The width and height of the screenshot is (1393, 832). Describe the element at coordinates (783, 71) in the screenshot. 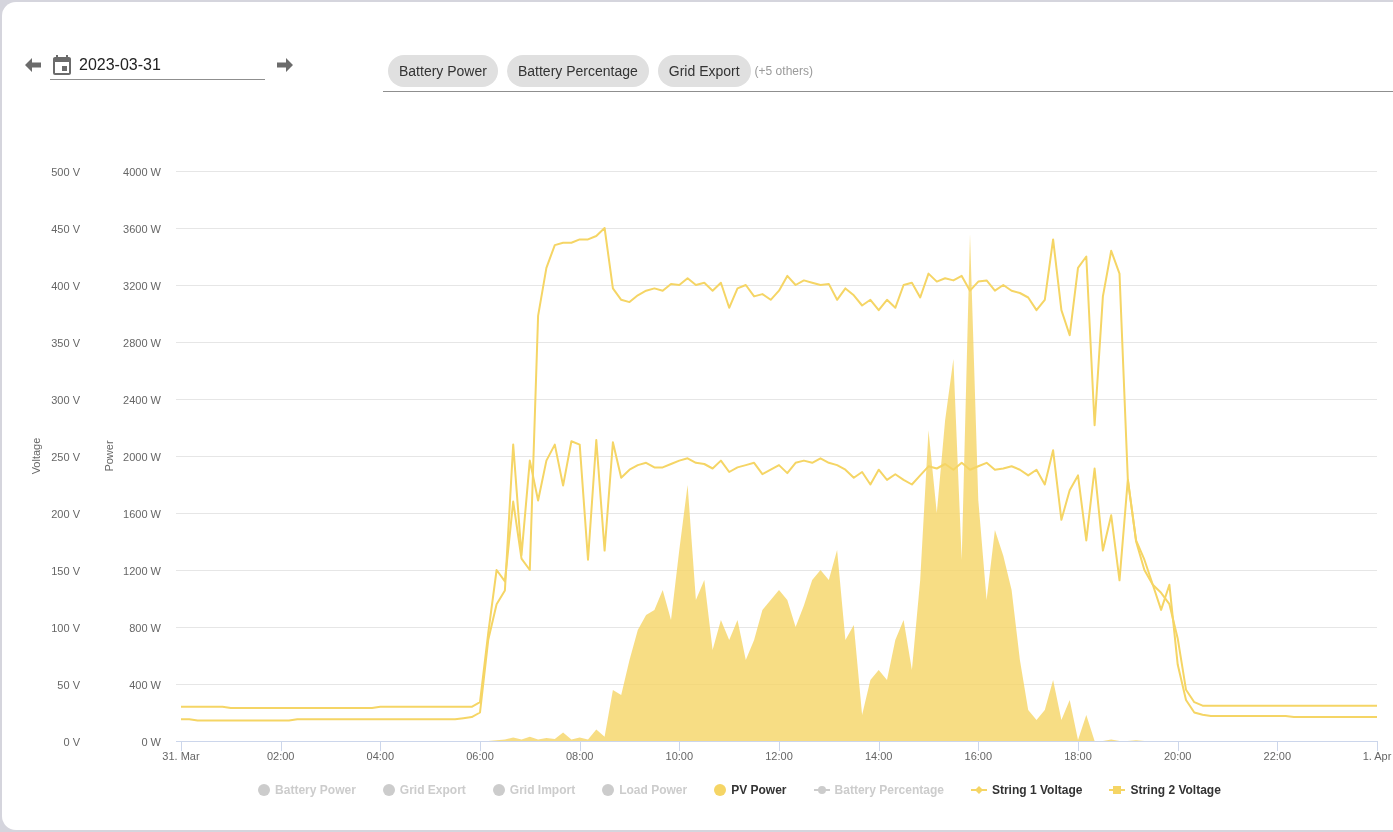

I see `more-count-label: (+5 others)` at that location.